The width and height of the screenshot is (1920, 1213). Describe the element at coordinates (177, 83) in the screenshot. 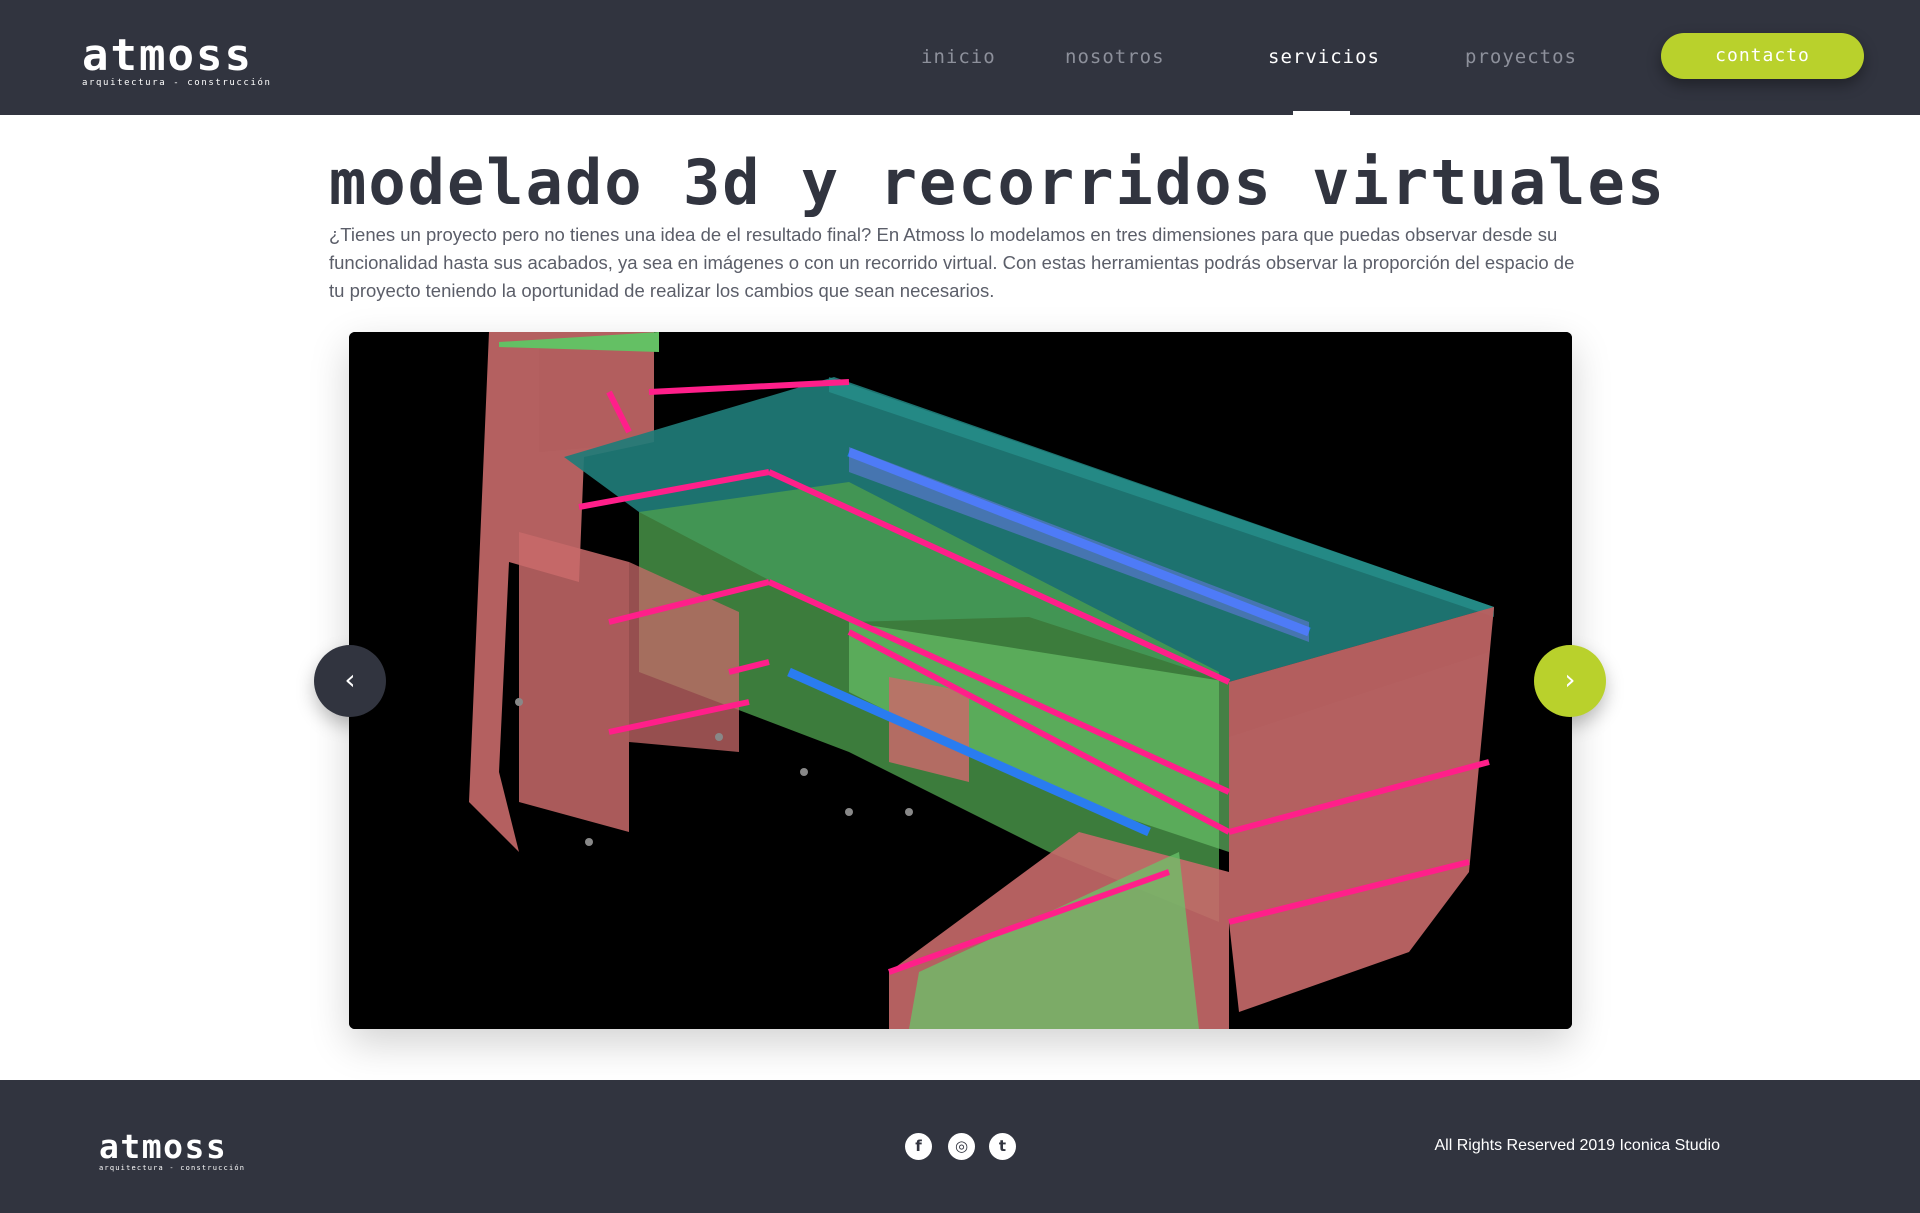

I see `logo-tagline: arquitectura - construcción` at that location.